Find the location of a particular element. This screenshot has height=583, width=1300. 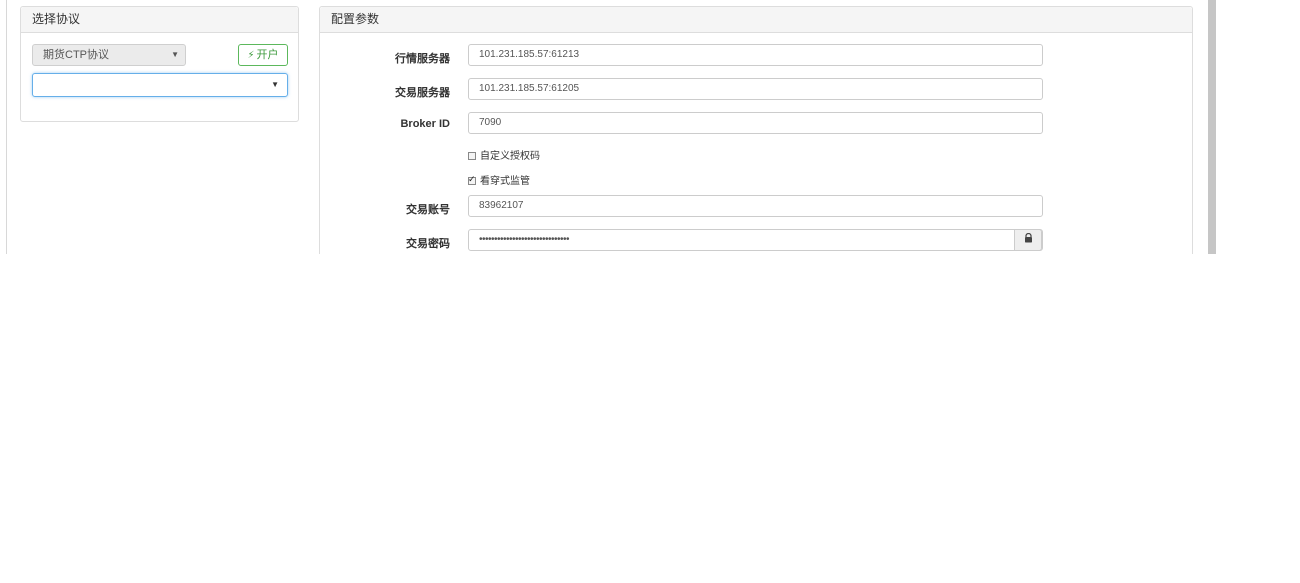

market-server-input: 101.231.185.57:61213 is located at coordinates (755, 55).